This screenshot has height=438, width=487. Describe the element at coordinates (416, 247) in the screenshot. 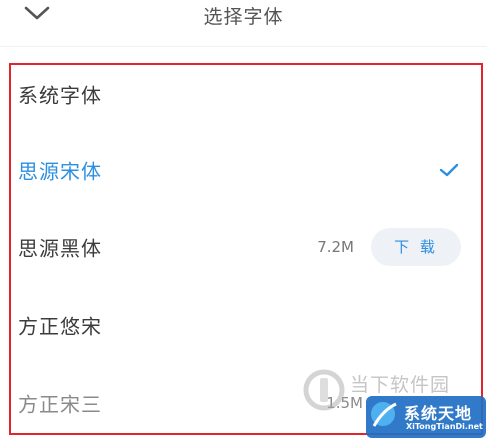

I see `download-button: 下 载` at that location.